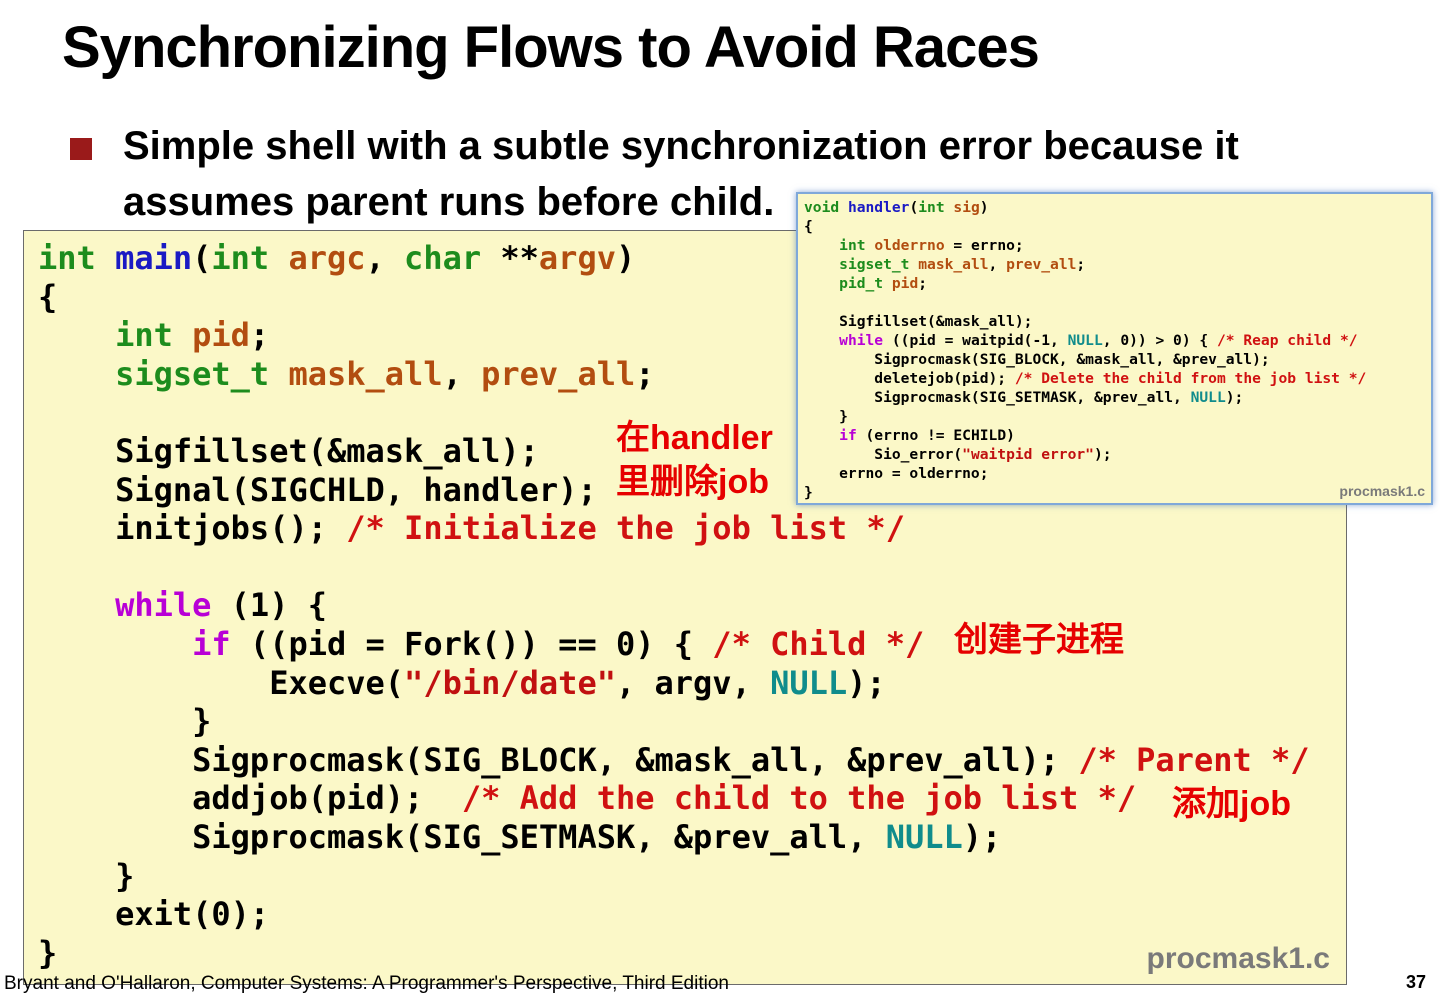  I want to click on code-line: int pid;, so click(192, 335).